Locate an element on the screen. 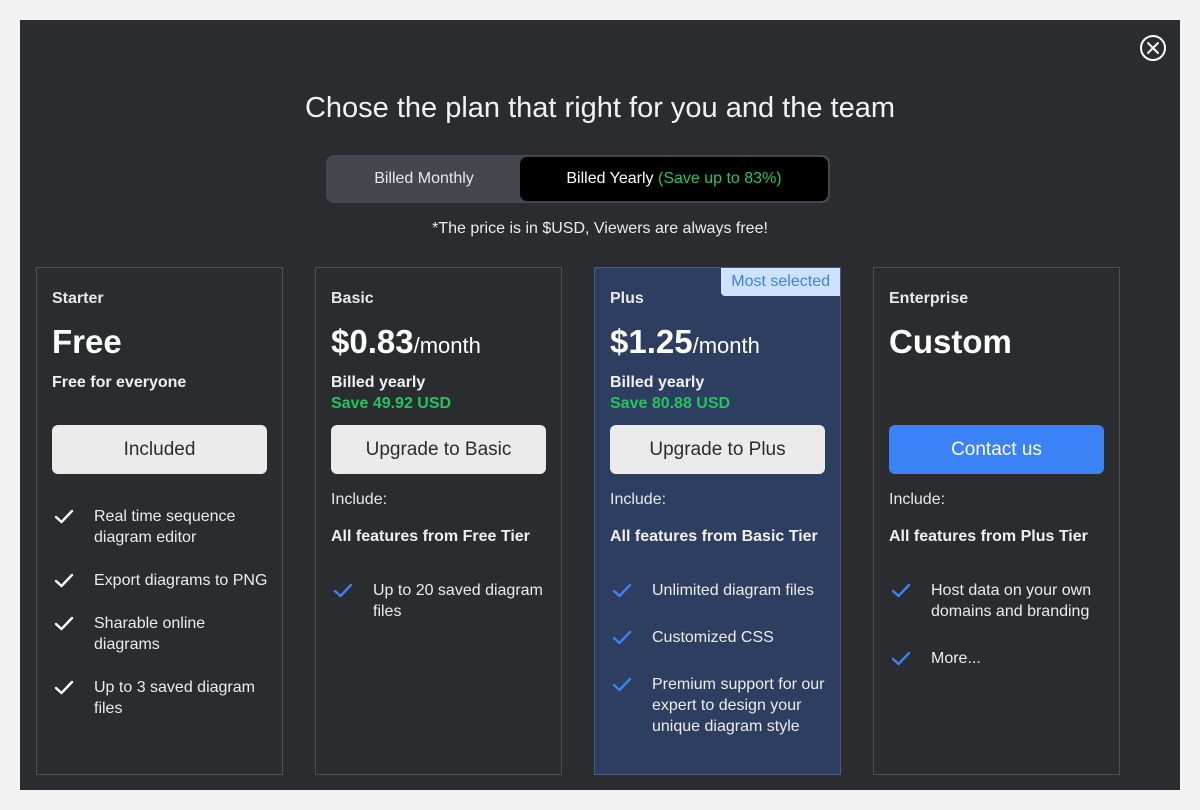 This screenshot has height=810, width=1200. price-amount: $0.83 is located at coordinates (372, 341).